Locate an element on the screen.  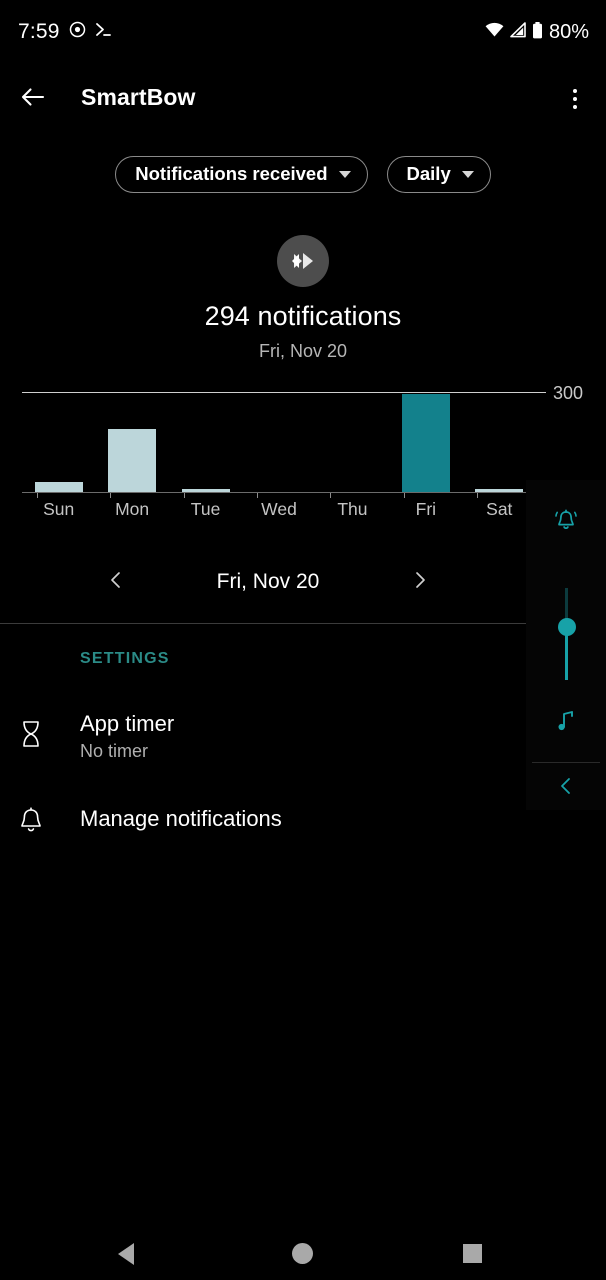
period-filter-chip: Daily is located at coordinates (438, 174).